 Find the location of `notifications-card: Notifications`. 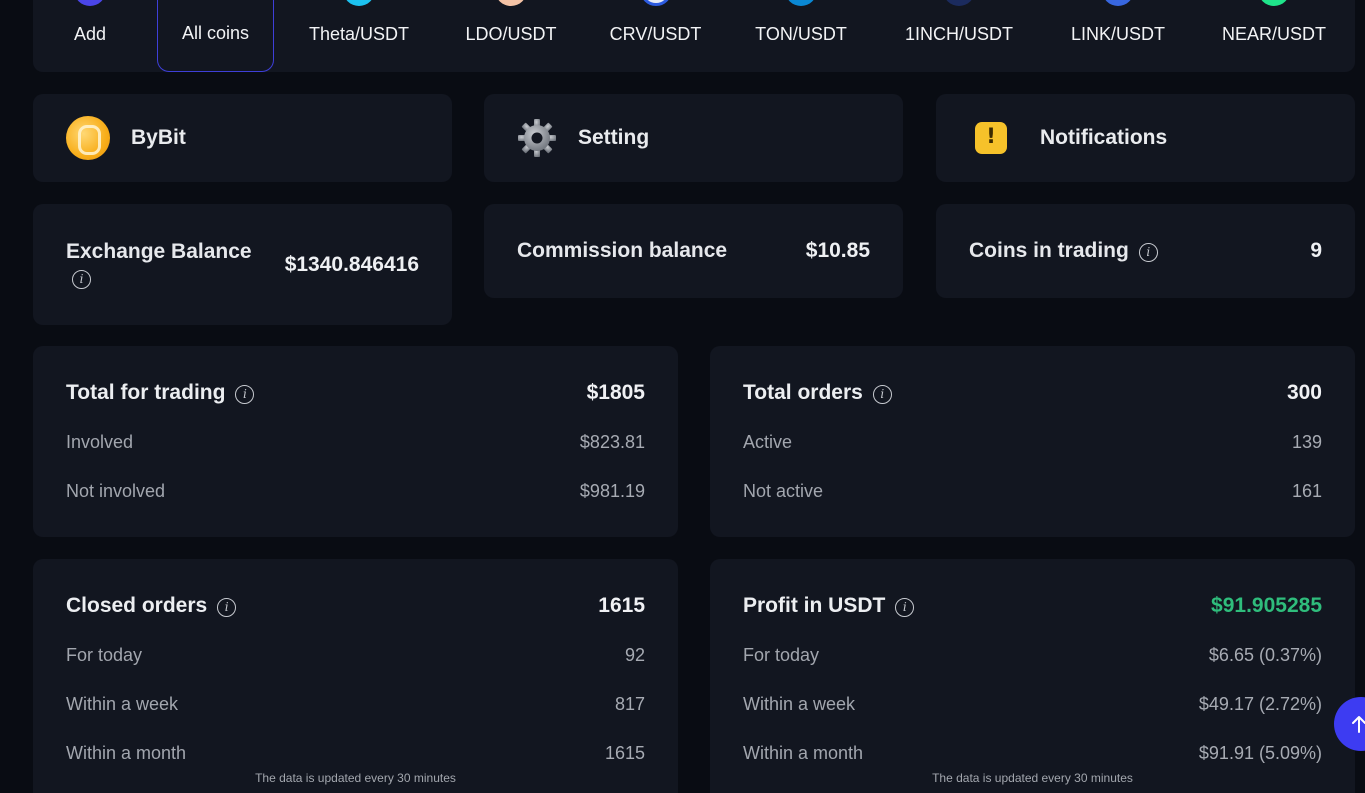

notifications-card: Notifications is located at coordinates (1145, 138).